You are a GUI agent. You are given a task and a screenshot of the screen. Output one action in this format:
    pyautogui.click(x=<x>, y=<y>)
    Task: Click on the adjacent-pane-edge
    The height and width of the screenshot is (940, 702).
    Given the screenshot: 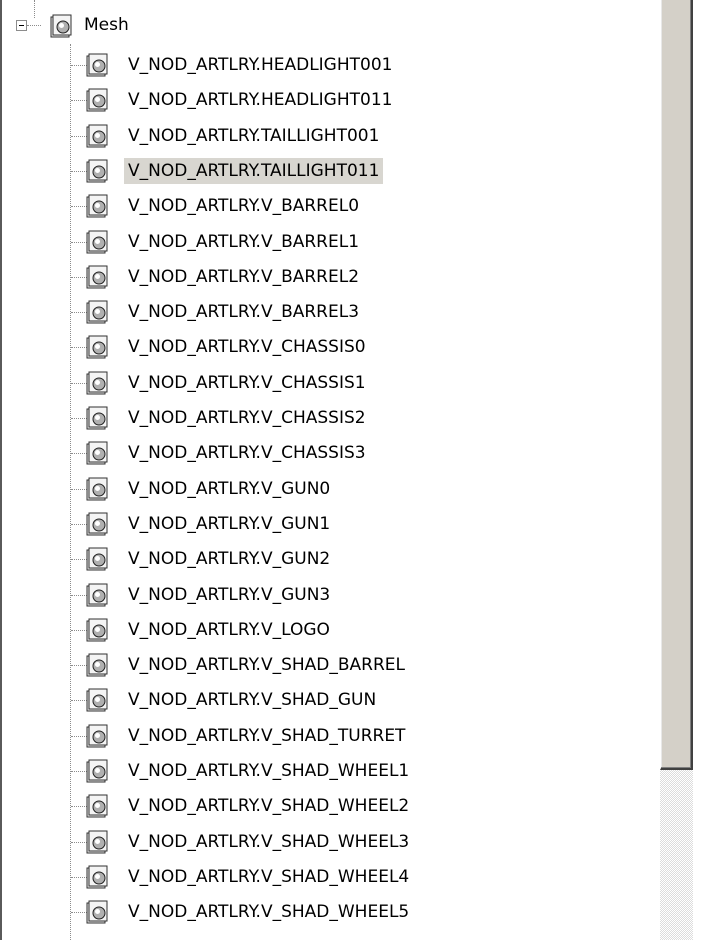 What is the action you would take?
    pyautogui.click(x=697, y=470)
    